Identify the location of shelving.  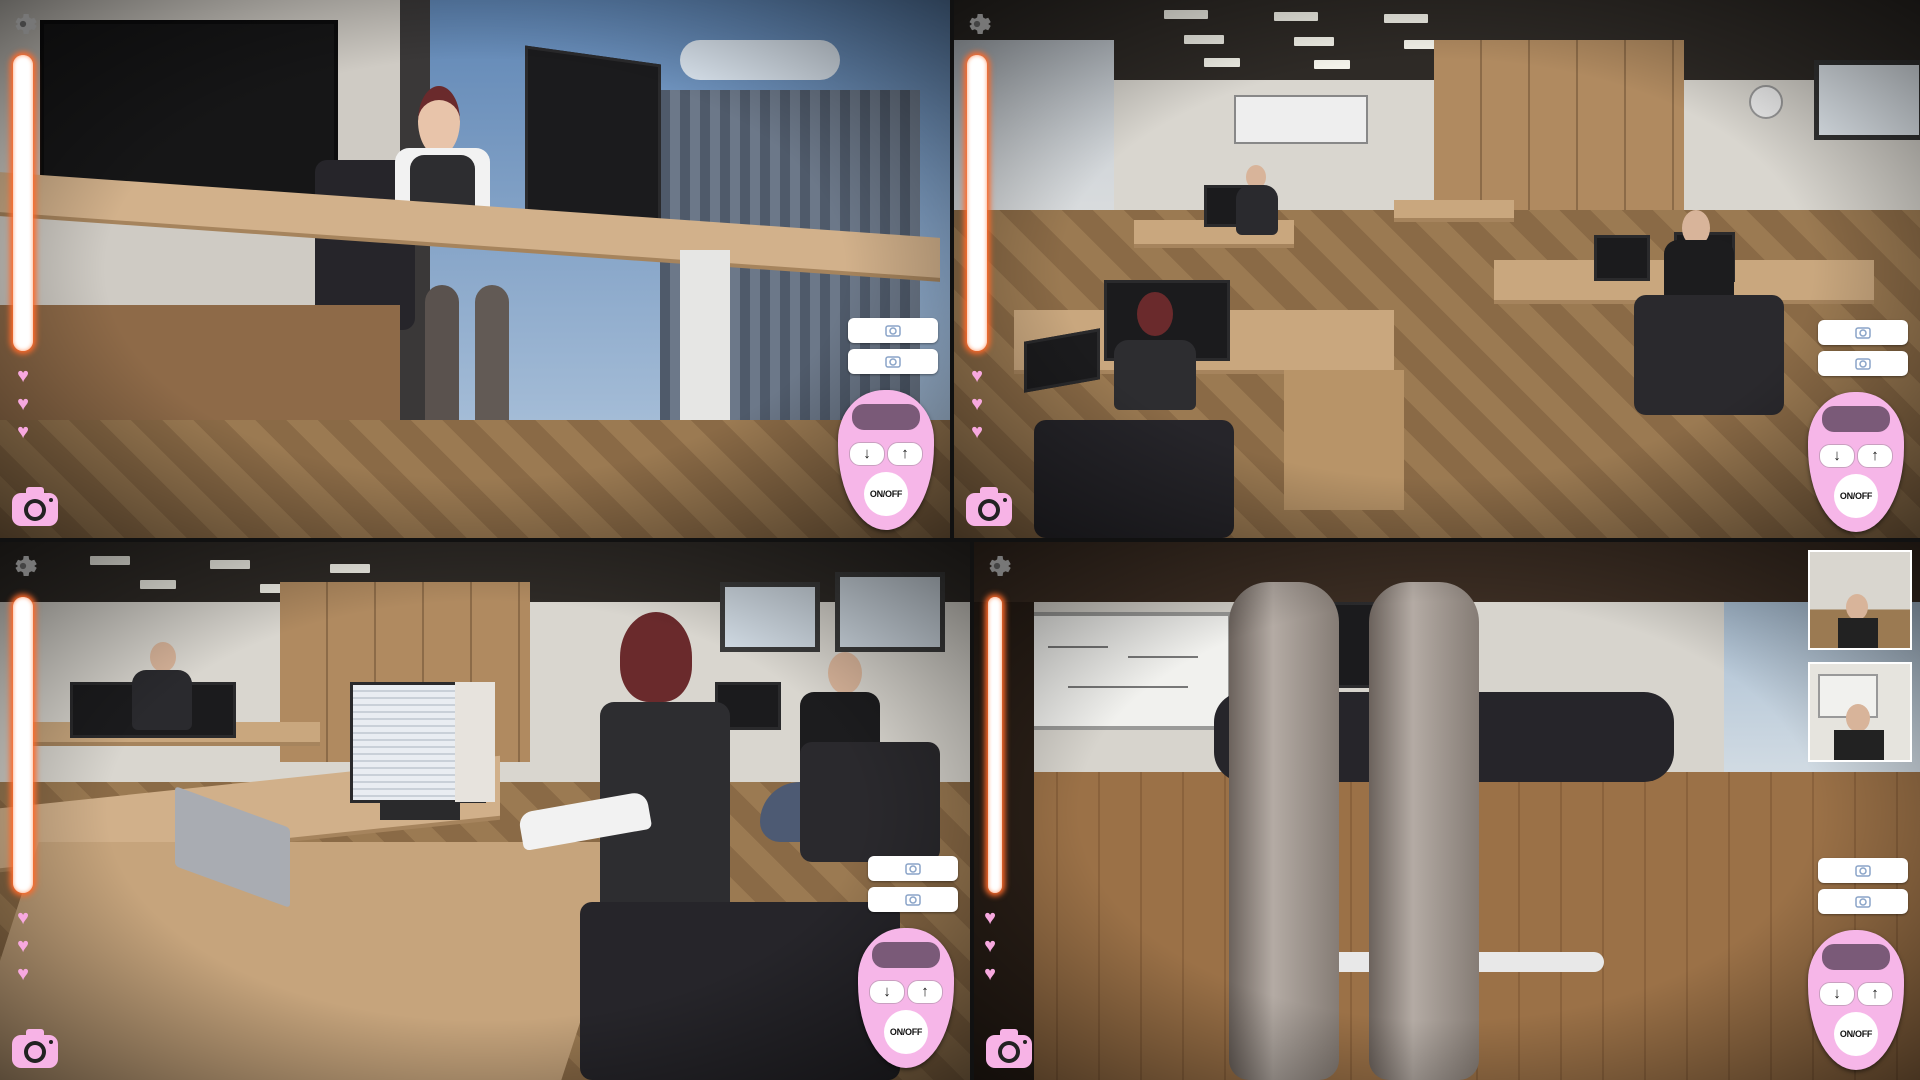
(1559, 130).